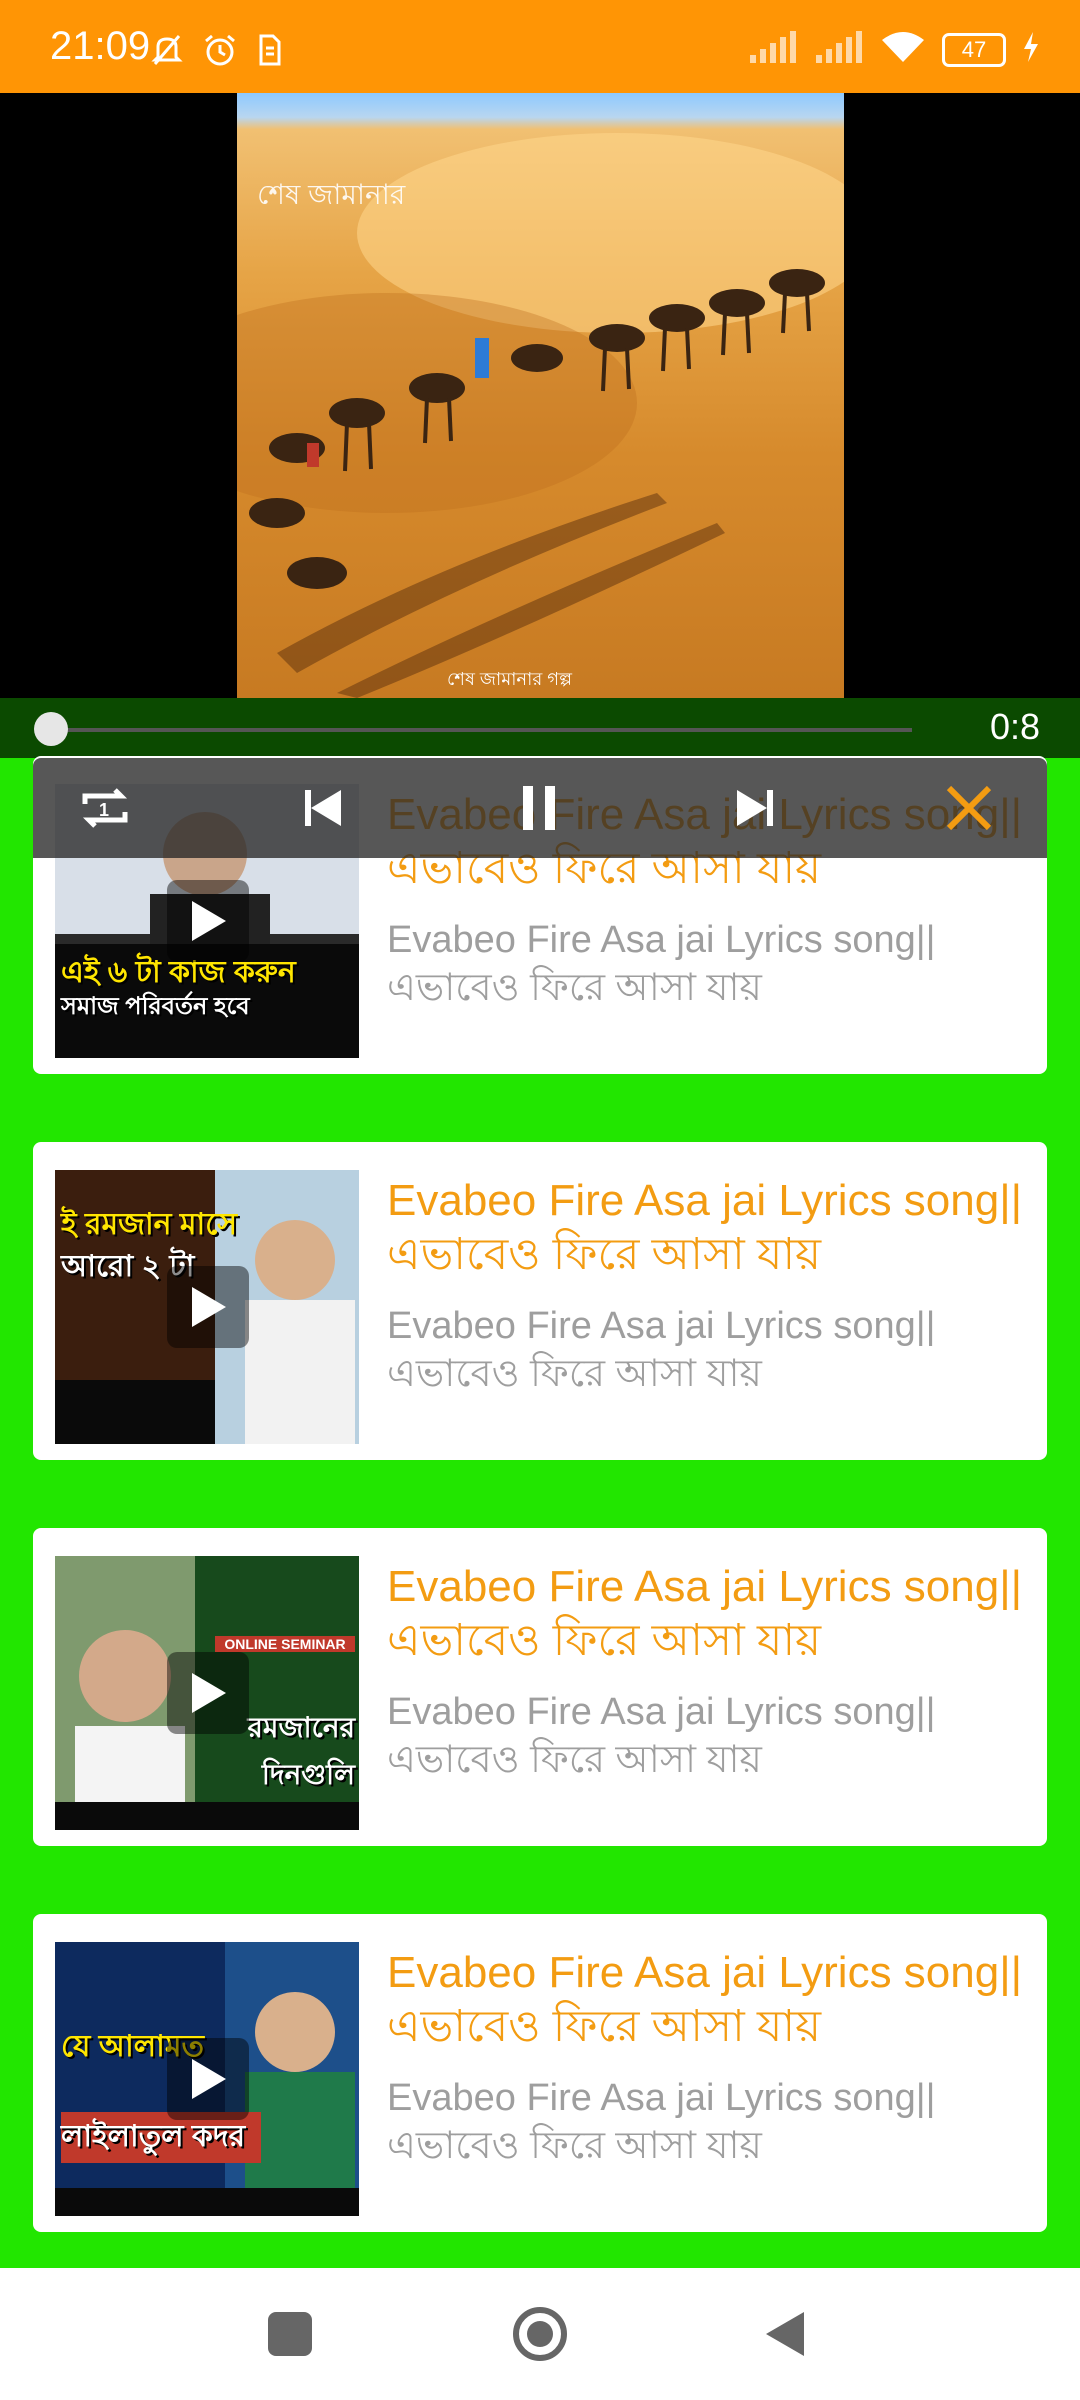 The image size is (1080, 2400). Describe the element at coordinates (290, 2334) in the screenshot. I see `recents-button` at that location.